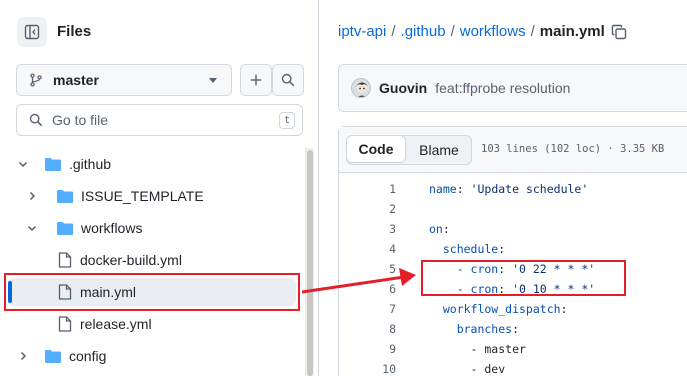 The image size is (687, 376). Describe the element at coordinates (159, 120) in the screenshot. I see `go-to-file-input: Go to file t` at that location.